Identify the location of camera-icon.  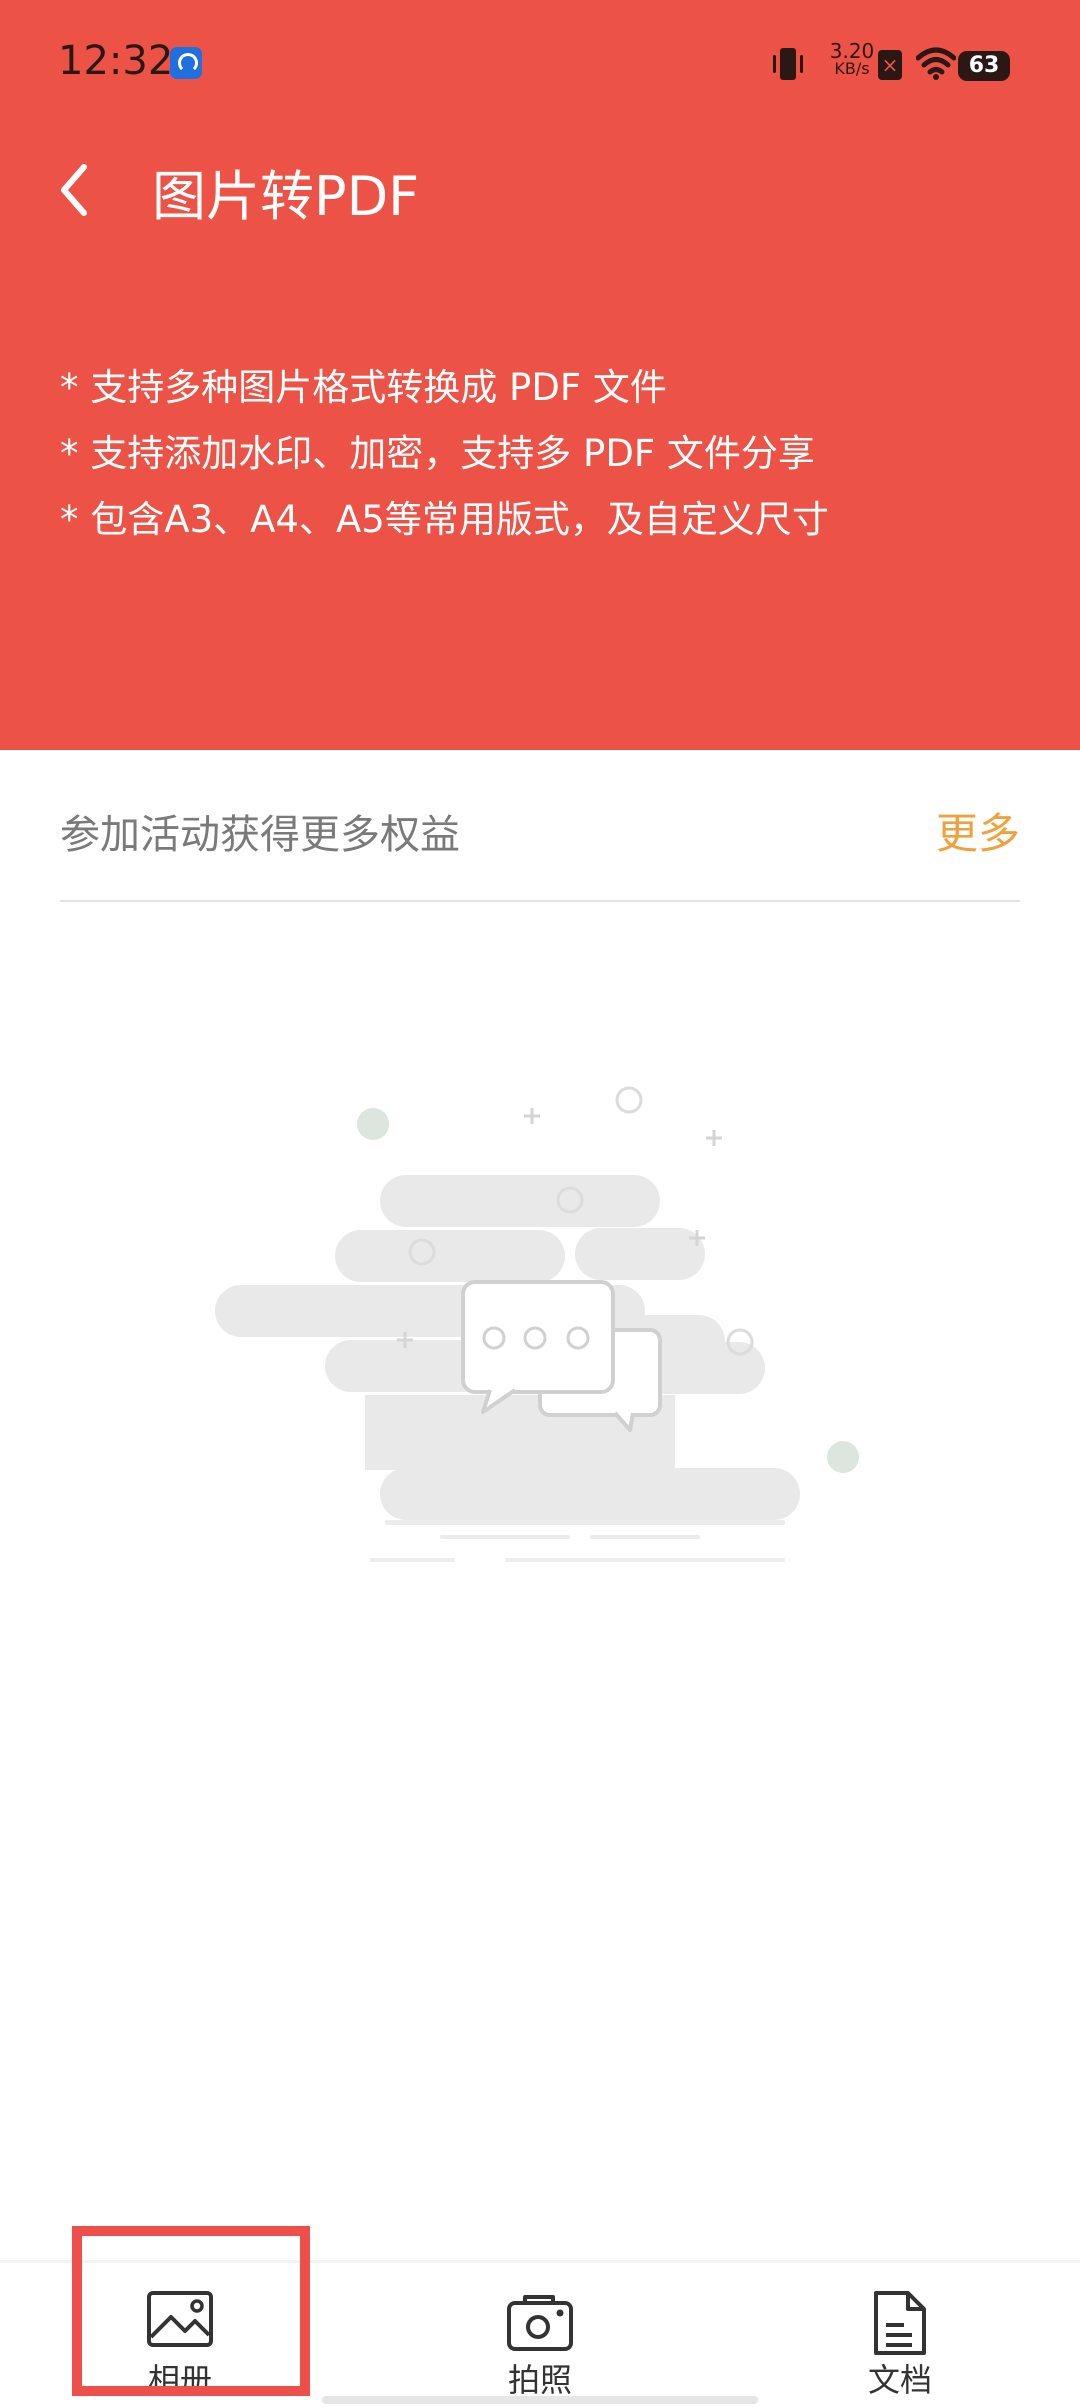
(540, 2323).